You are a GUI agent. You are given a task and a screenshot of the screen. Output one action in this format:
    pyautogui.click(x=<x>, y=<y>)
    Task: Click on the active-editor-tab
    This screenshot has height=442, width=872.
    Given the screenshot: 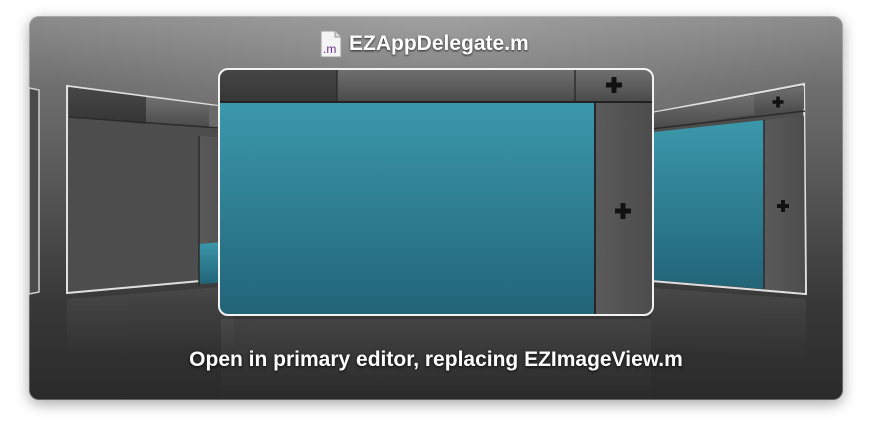 What is the action you would take?
    pyautogui.click(x=278, y=85)
    